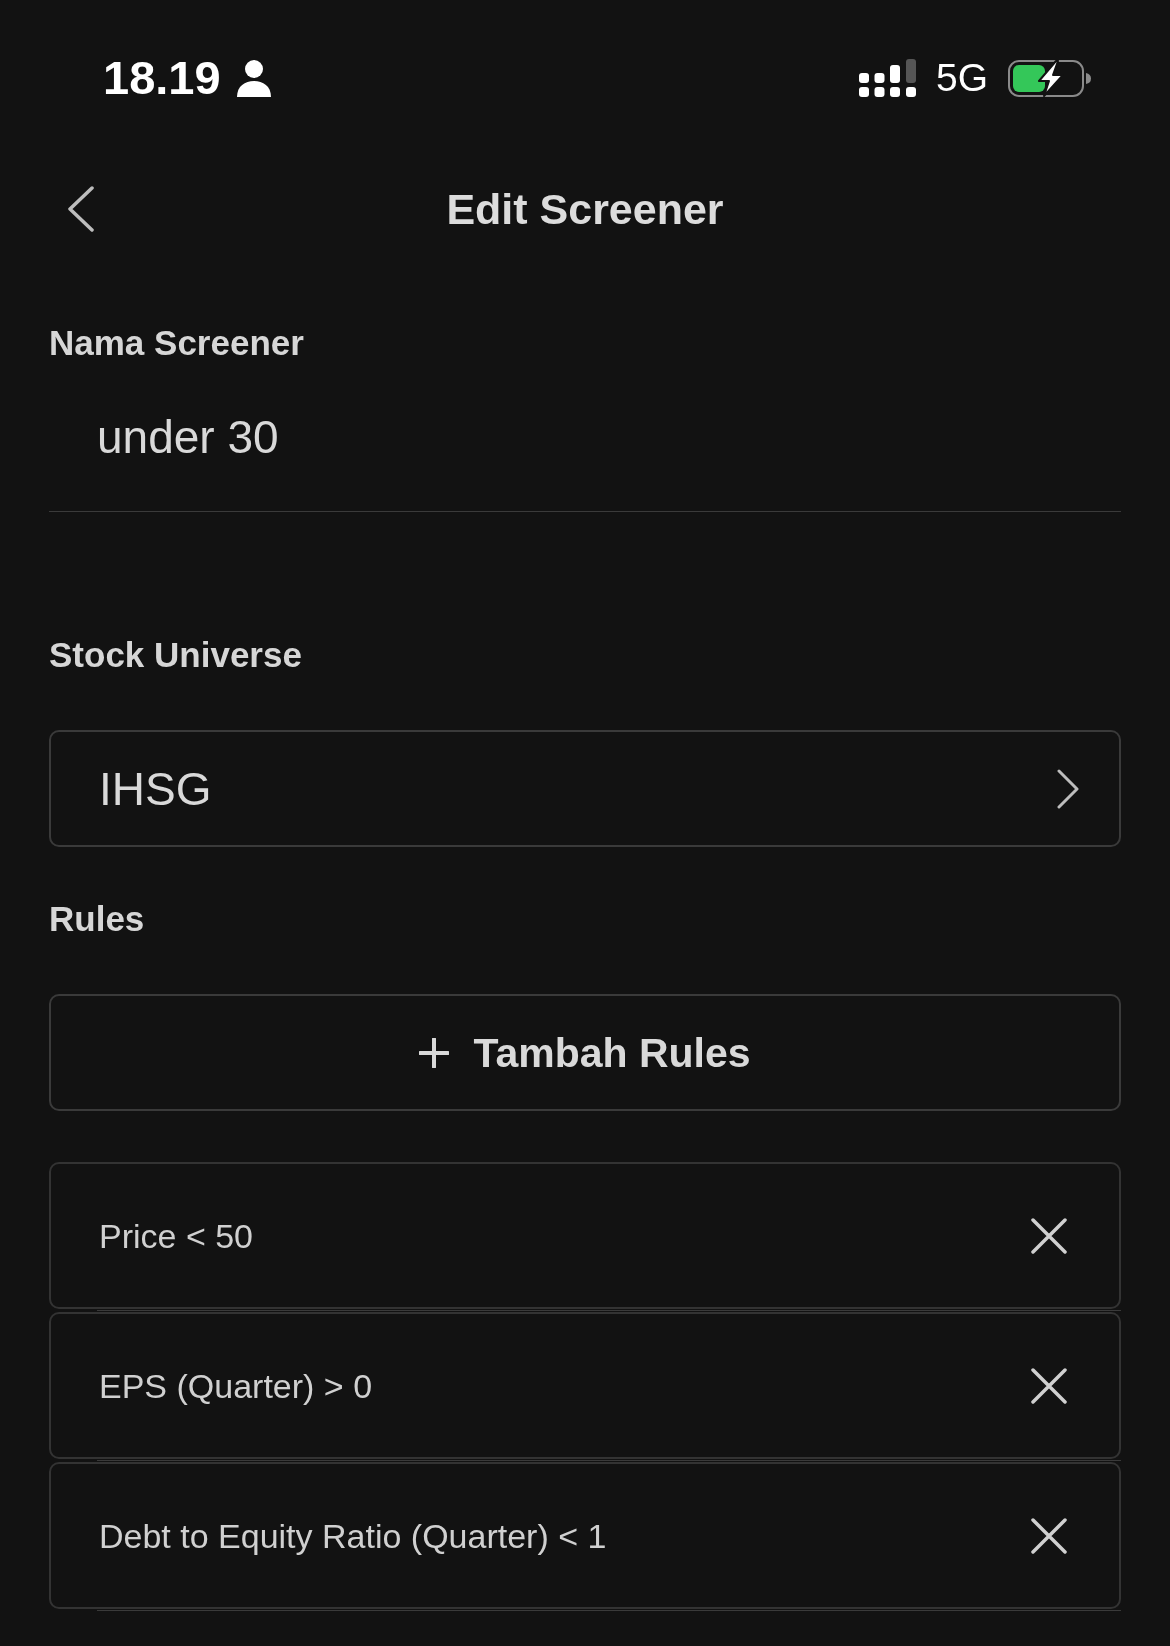  Describe the element at coordinates (162, 78) in the screenshot. I see `status-time: 18.19` at that location.